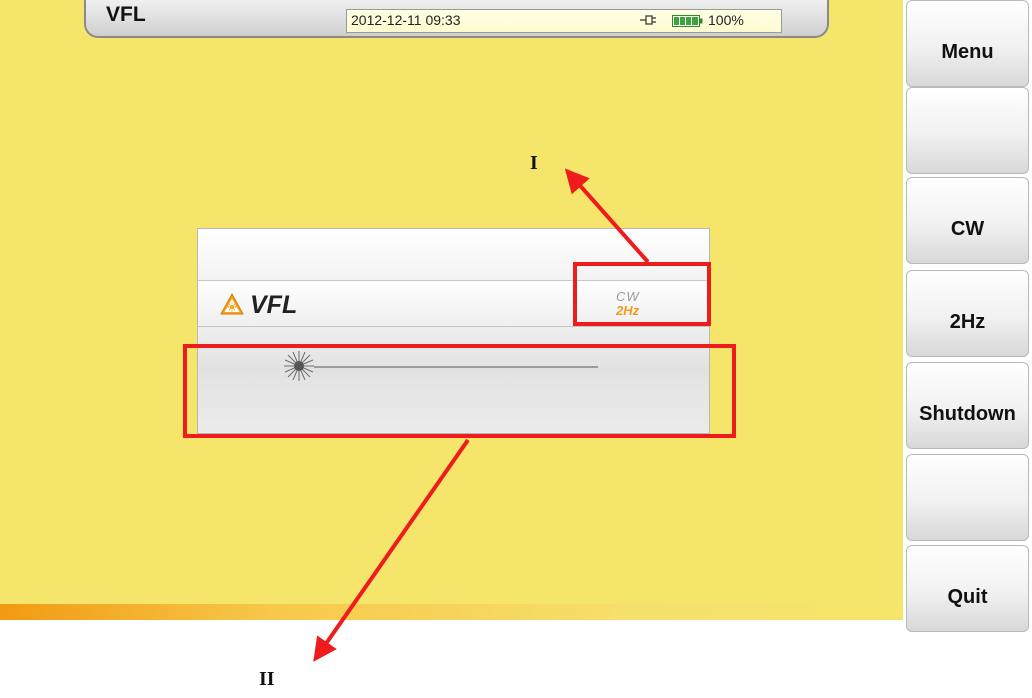 Image resolution: width=1032 pixels, height=698 pixels. Describe the element at coordinates (967, 414) in the screenshot. I see `shutdown-button-label: Shutdown` at that location.